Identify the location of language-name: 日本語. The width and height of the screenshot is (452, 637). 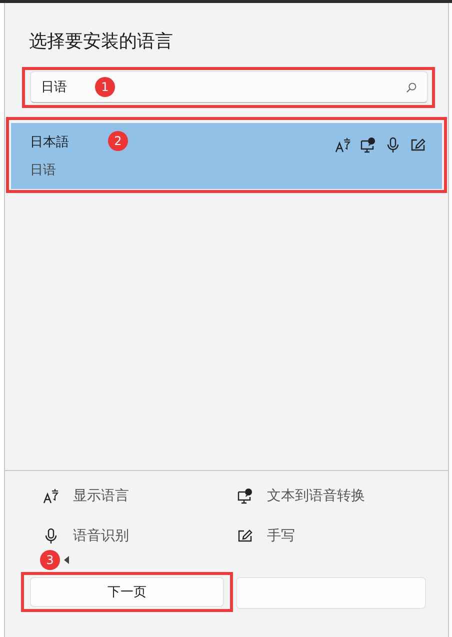
(49, 142).